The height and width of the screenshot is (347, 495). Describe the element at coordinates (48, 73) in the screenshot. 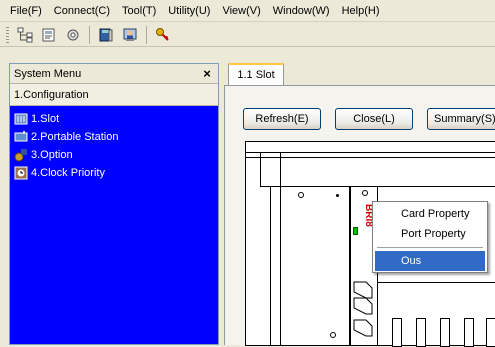

I see `system-menu-title: System Menu` at that location.